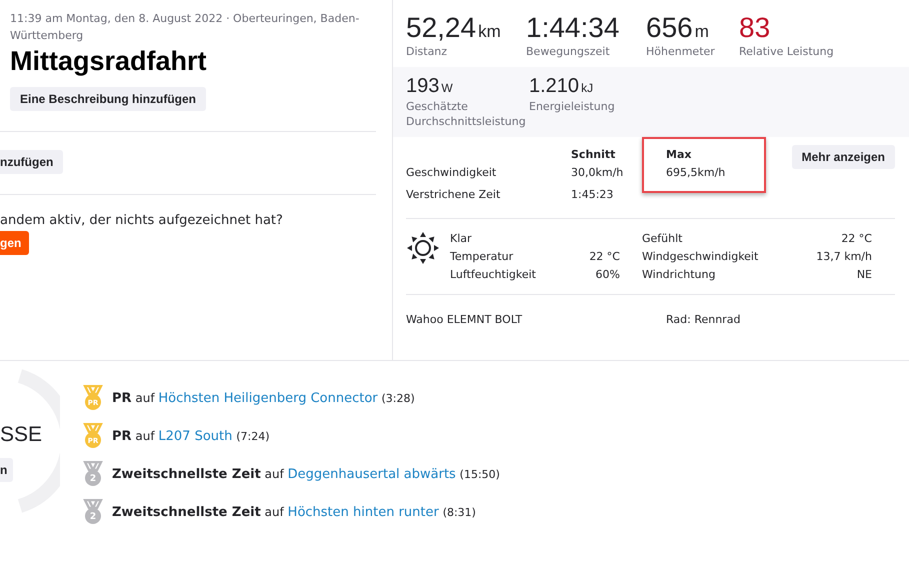 The height and width of the screenshot is (564, 909). Describe the element at coordinates (423, 248) in the screenshot. I see `sun-icon` at that location.